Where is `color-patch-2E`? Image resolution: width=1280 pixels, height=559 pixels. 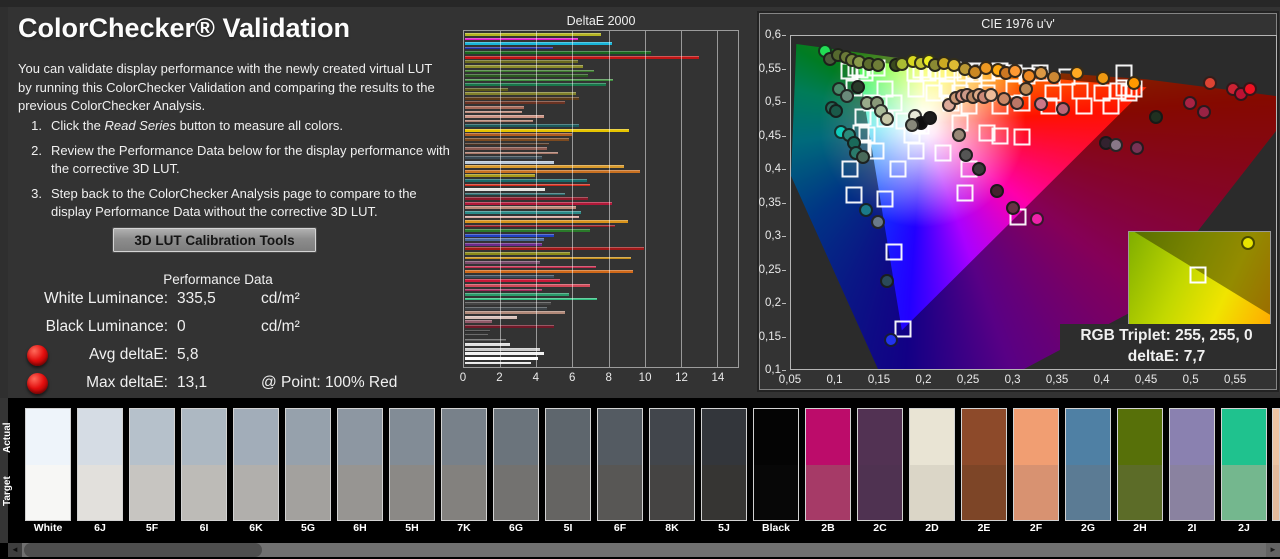 color-patch-2E is located at coordinates (984, 464).